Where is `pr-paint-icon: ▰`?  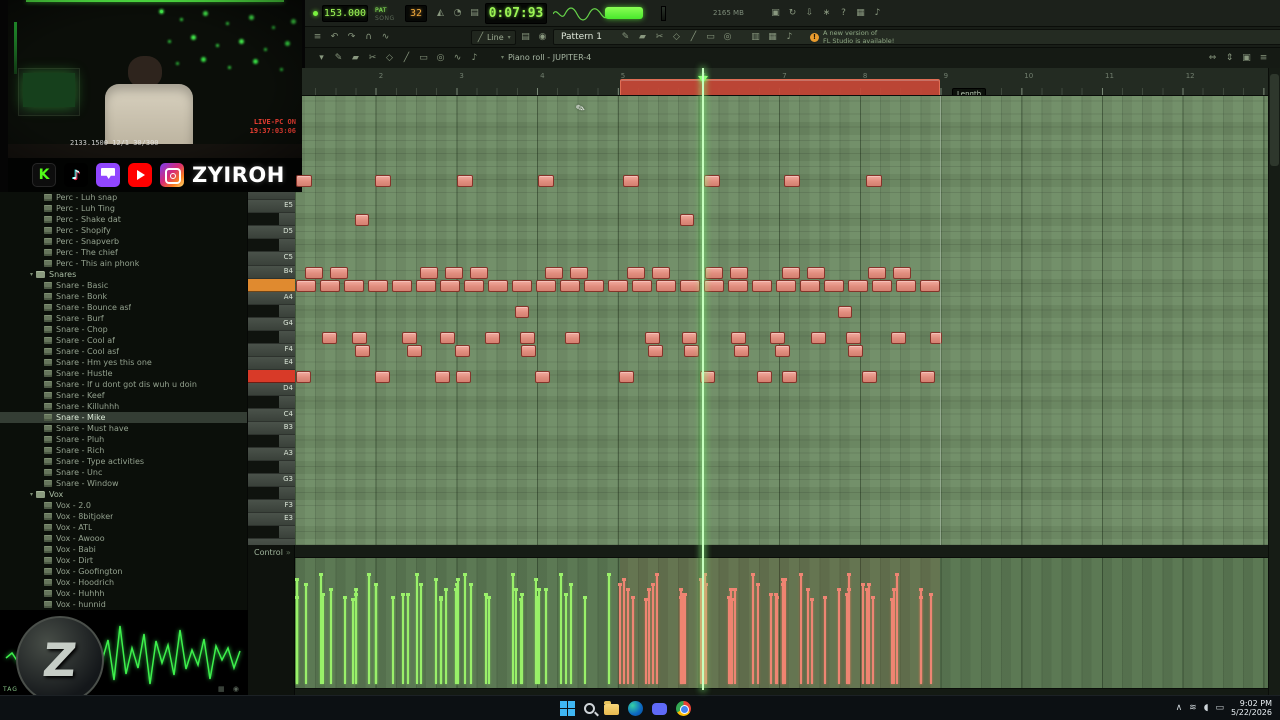 pr-paint-icon: ▰ is located at coordinates (355, 58).